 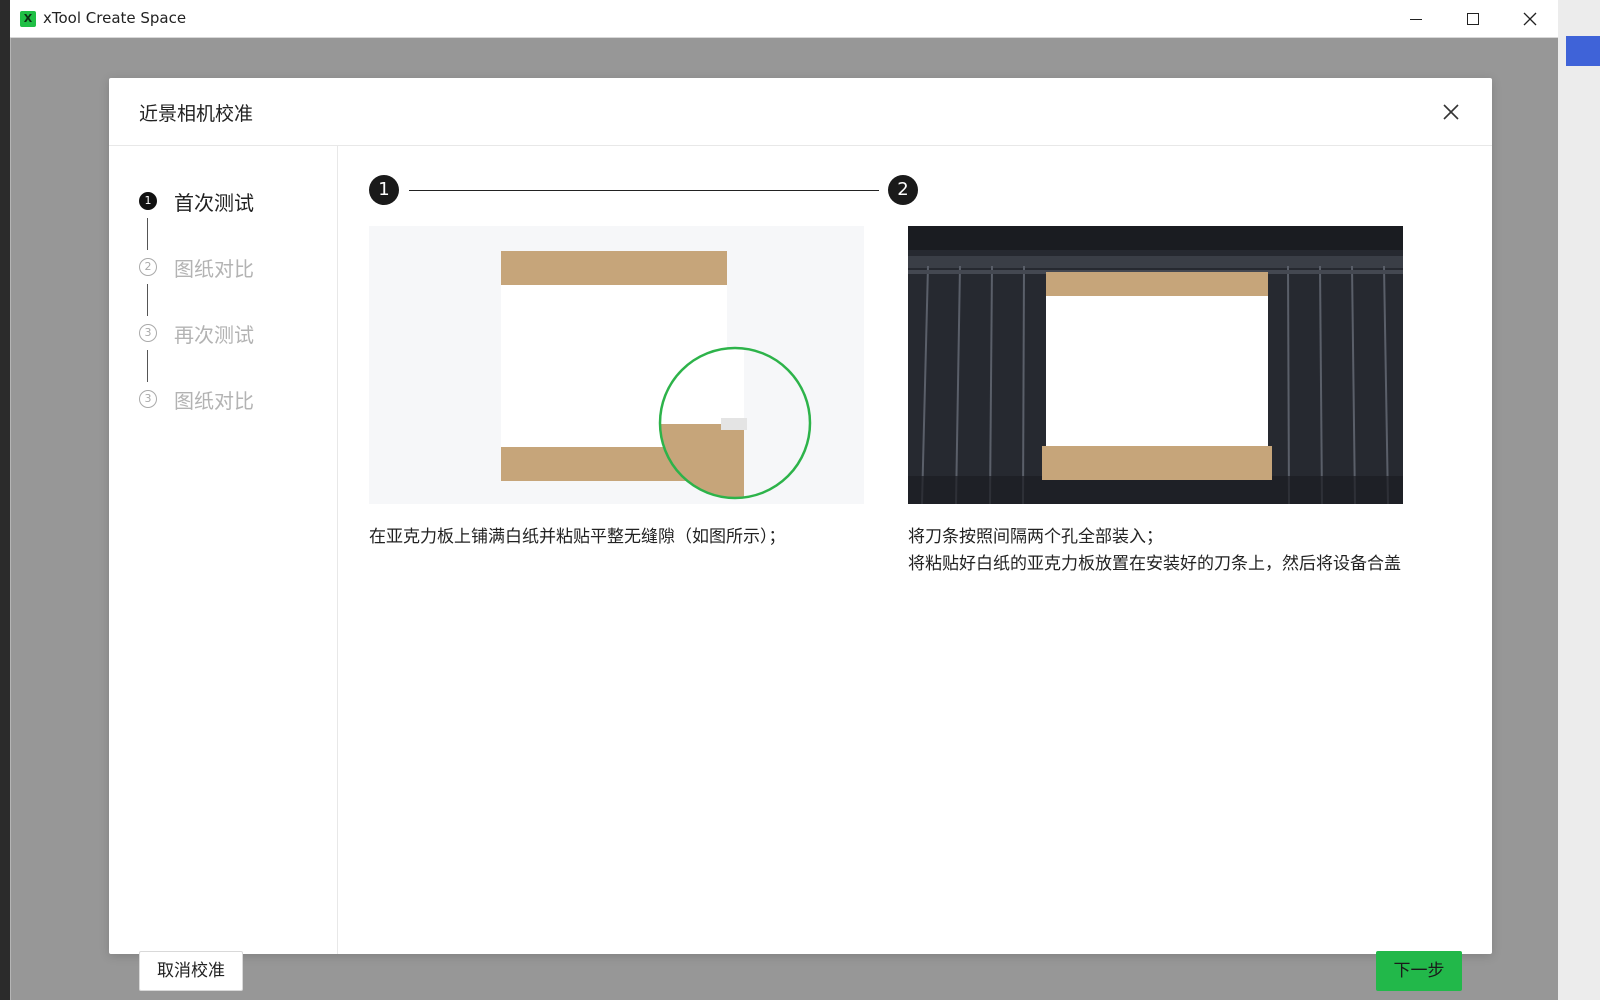 I want to click on step-retest: 3 再次测试, so click(x=196, y=333).